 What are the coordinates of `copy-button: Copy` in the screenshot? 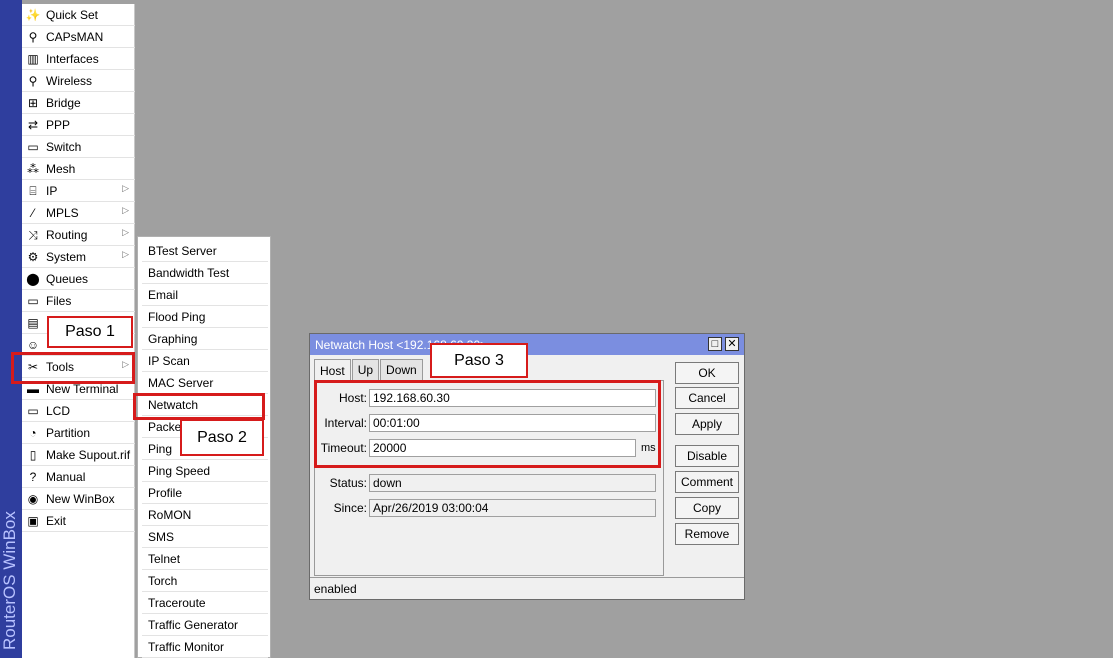 It's located at (707, 508).